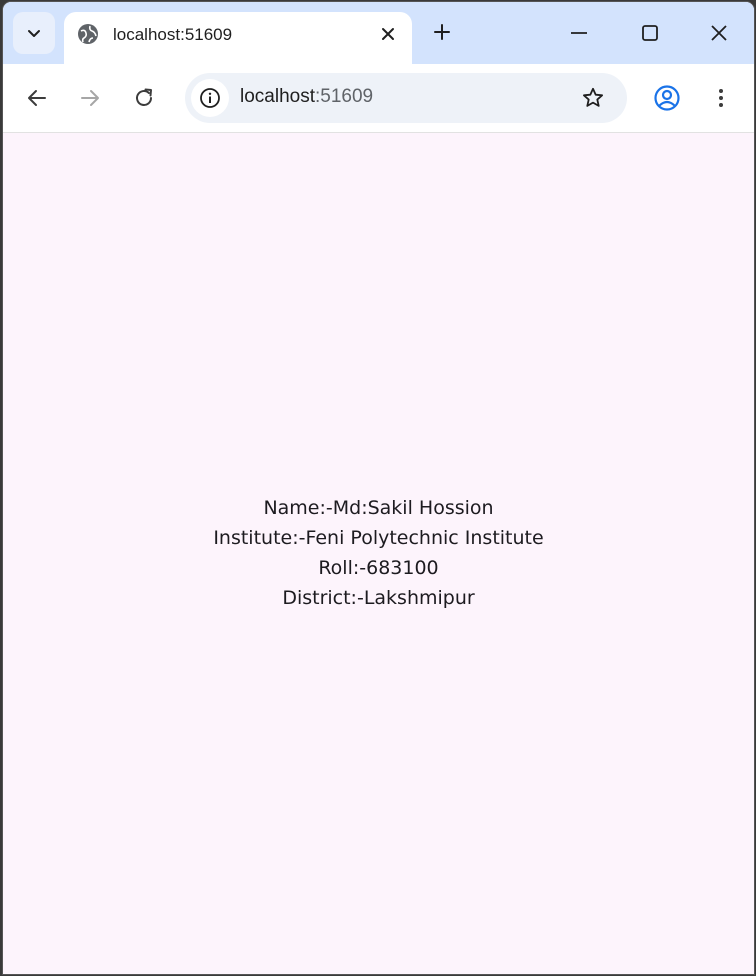 The height and width of the screenshot is (976, 756). I want to click on chevron-down-icon, so click(34, 33).